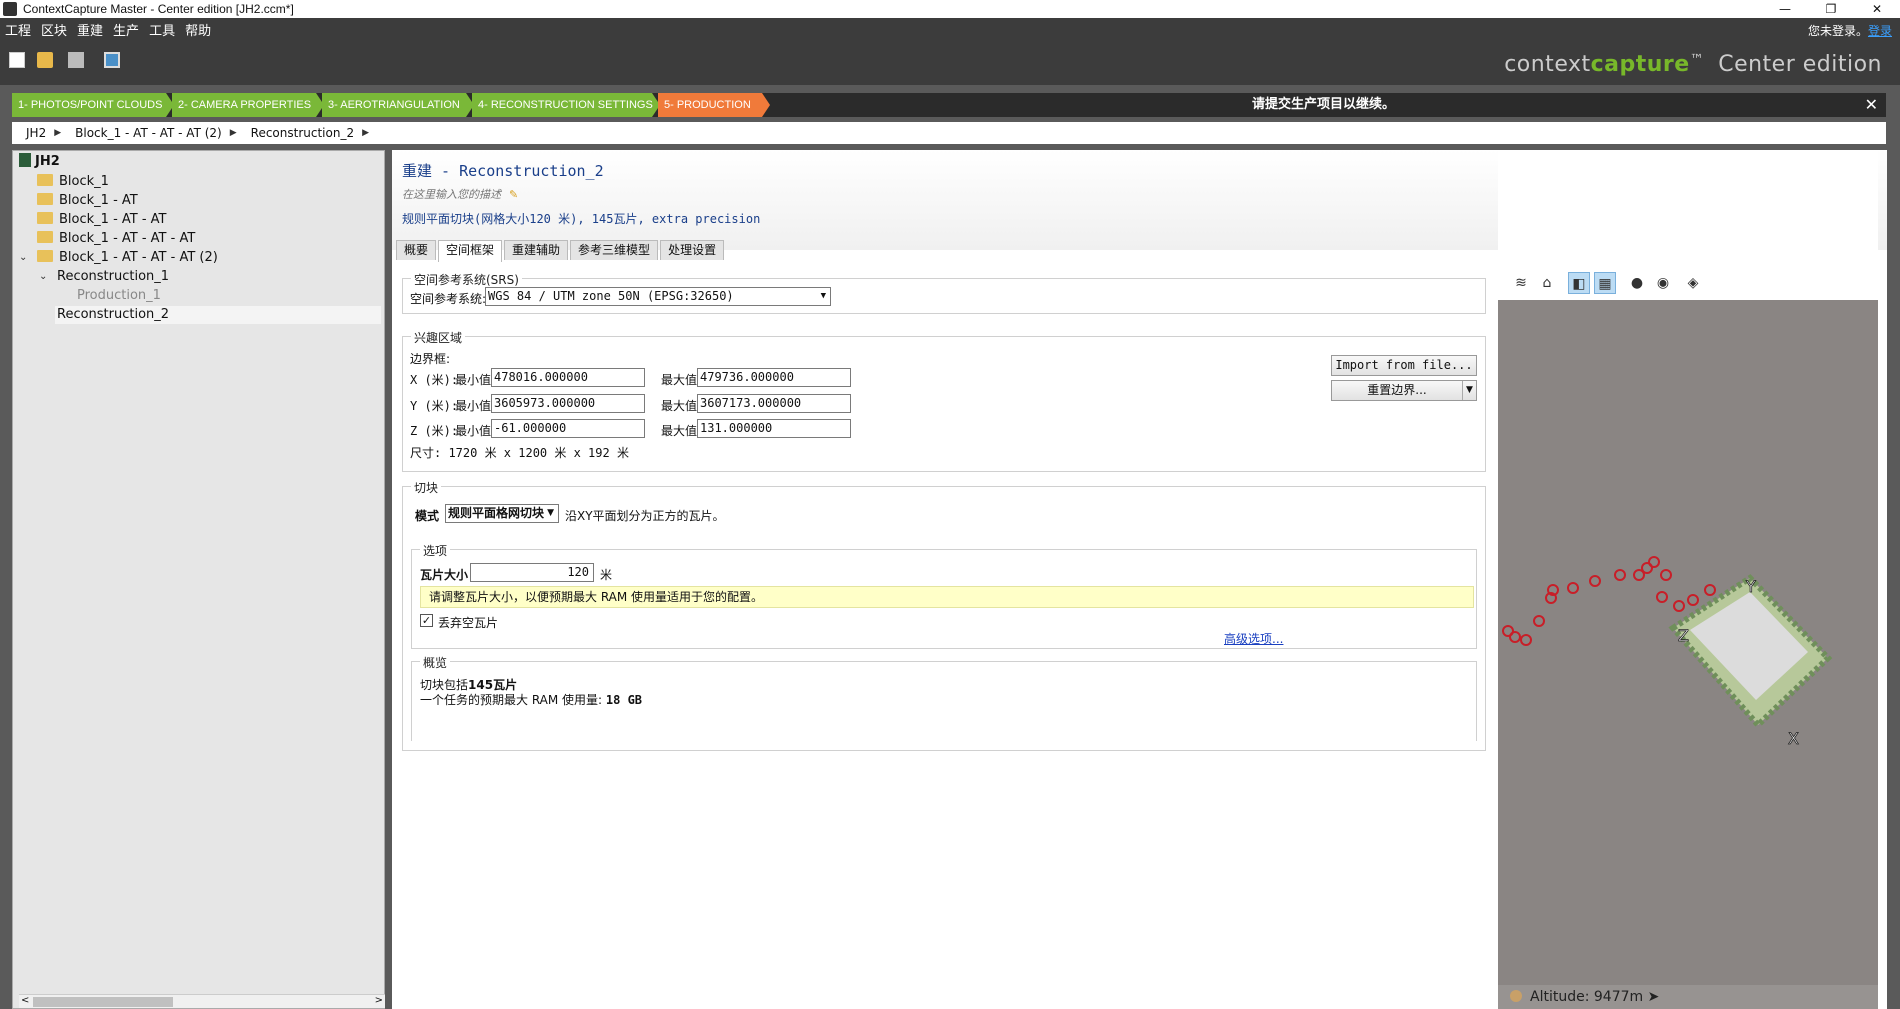 The image size is (1900, 1009). What do you see at coordinates (1547, 283) in the screenshot?
I see `home-icon: ⌂` at bounding box center [1547, 283].